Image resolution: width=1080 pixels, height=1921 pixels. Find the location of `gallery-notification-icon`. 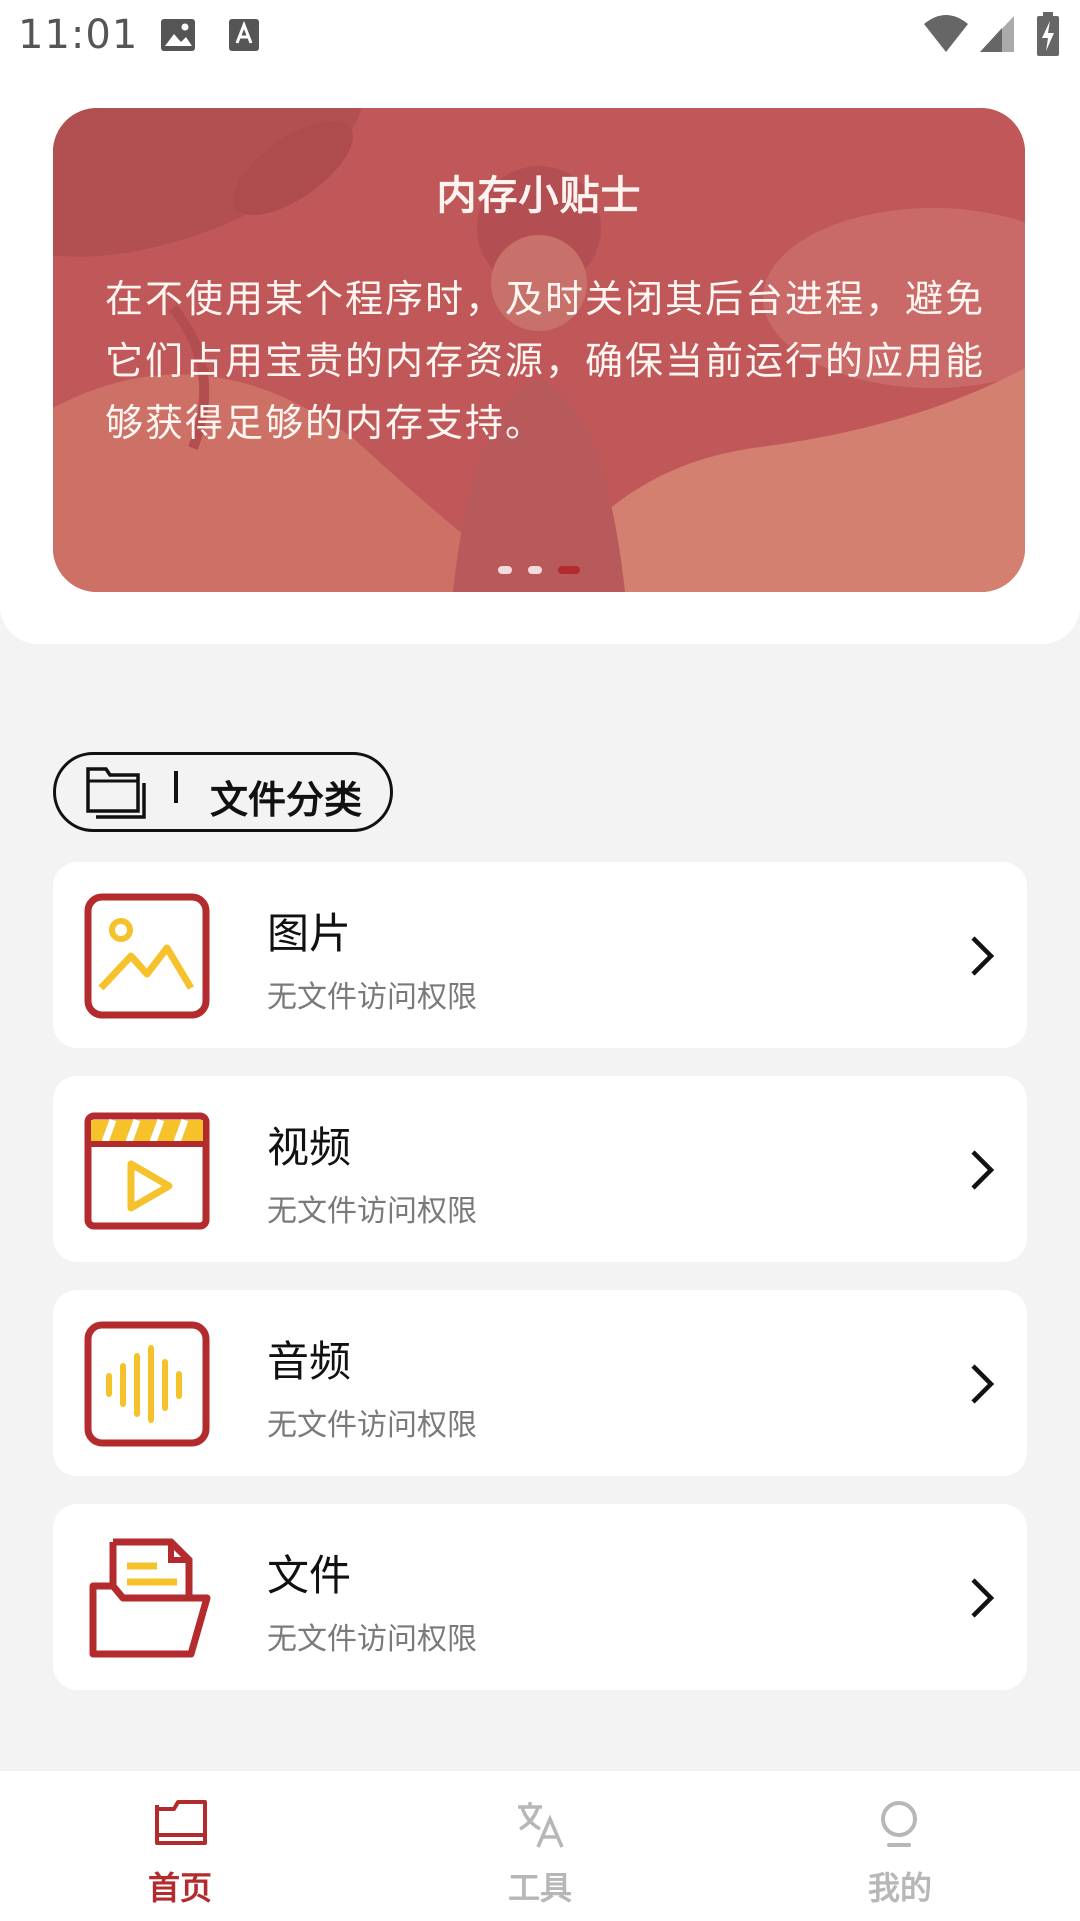

gallery-notification-icon is located at coordinates (178, 35).